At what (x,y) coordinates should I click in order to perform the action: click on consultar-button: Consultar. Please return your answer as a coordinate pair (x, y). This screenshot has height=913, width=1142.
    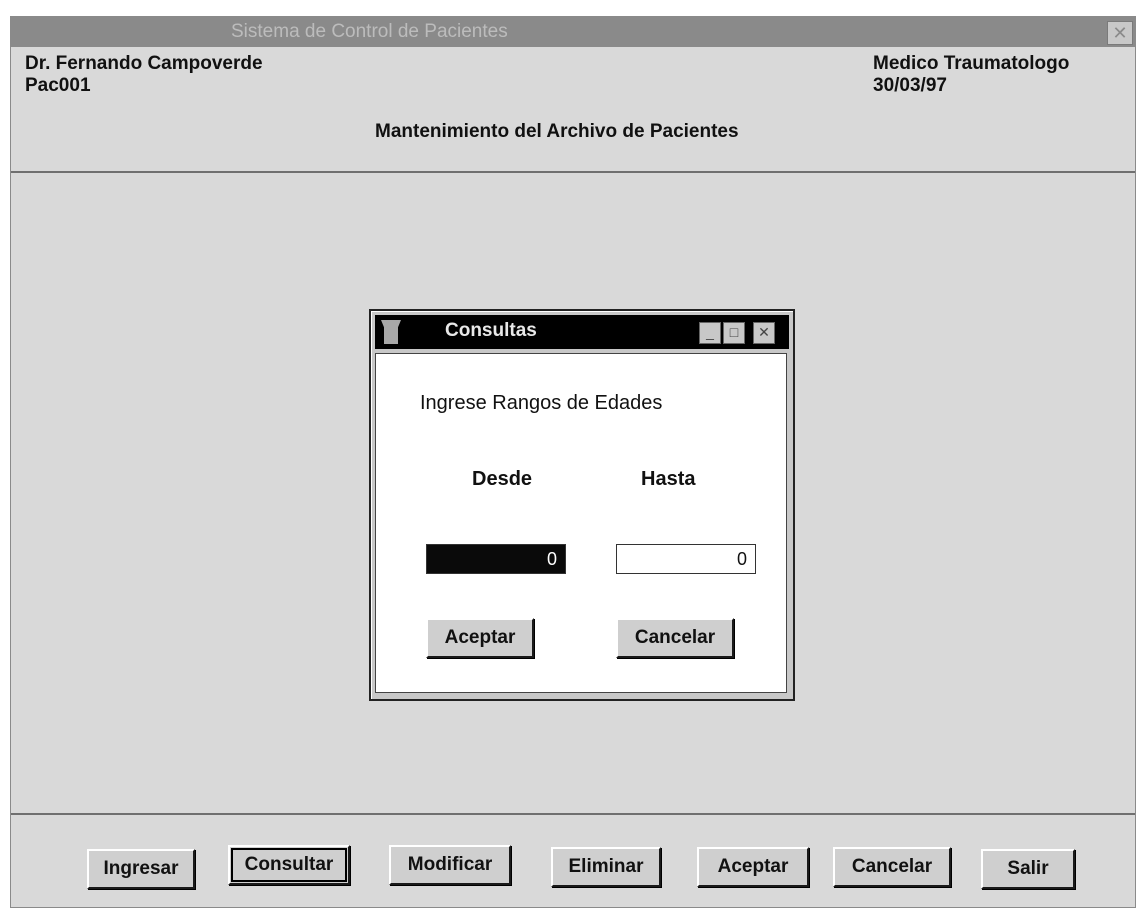
    Looking at the image, I should click on (289, 865).